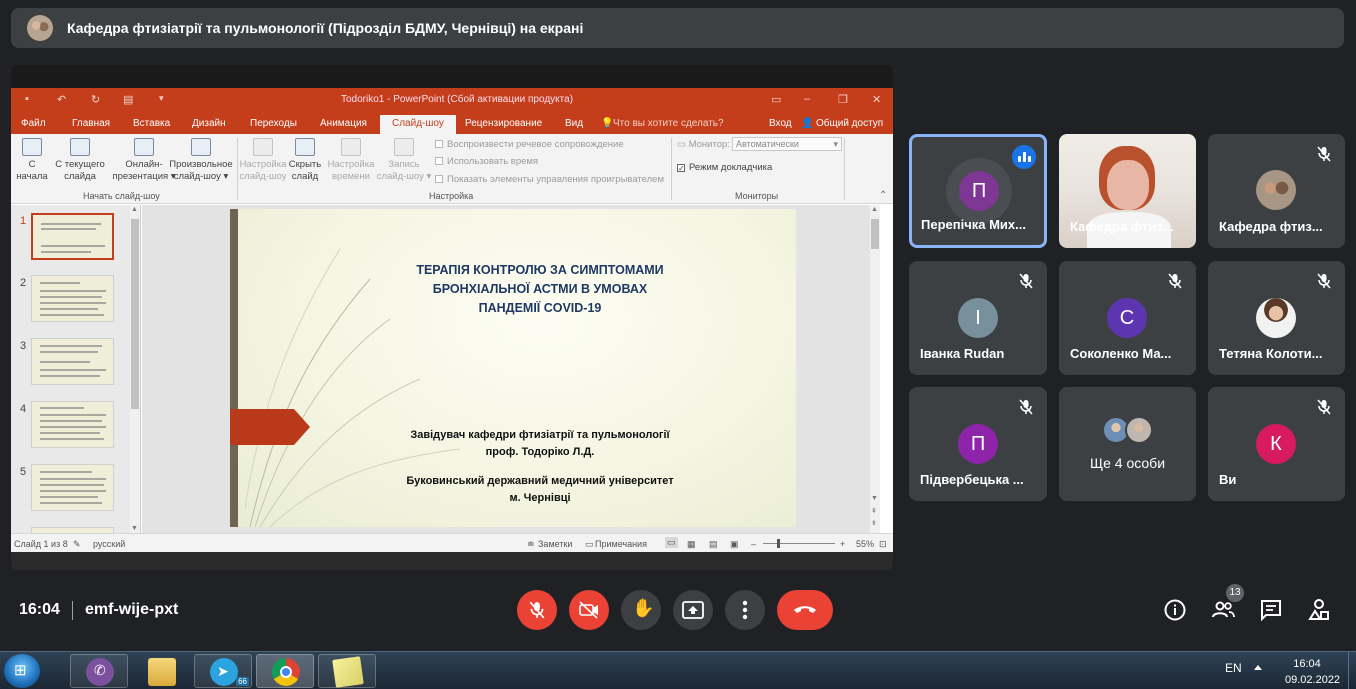 Image resolution: width=1356 pixels, height=689 pixels. Describe the element at coordinates (1319, 610) in the screenshot. I see `activities-icon` at that location.